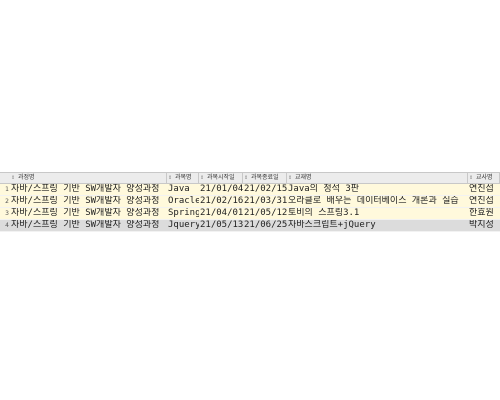  Describe the element at coordinates (88, 178) in the screenshot. I see `column-header-course: ⇕ 과정명` at that location.